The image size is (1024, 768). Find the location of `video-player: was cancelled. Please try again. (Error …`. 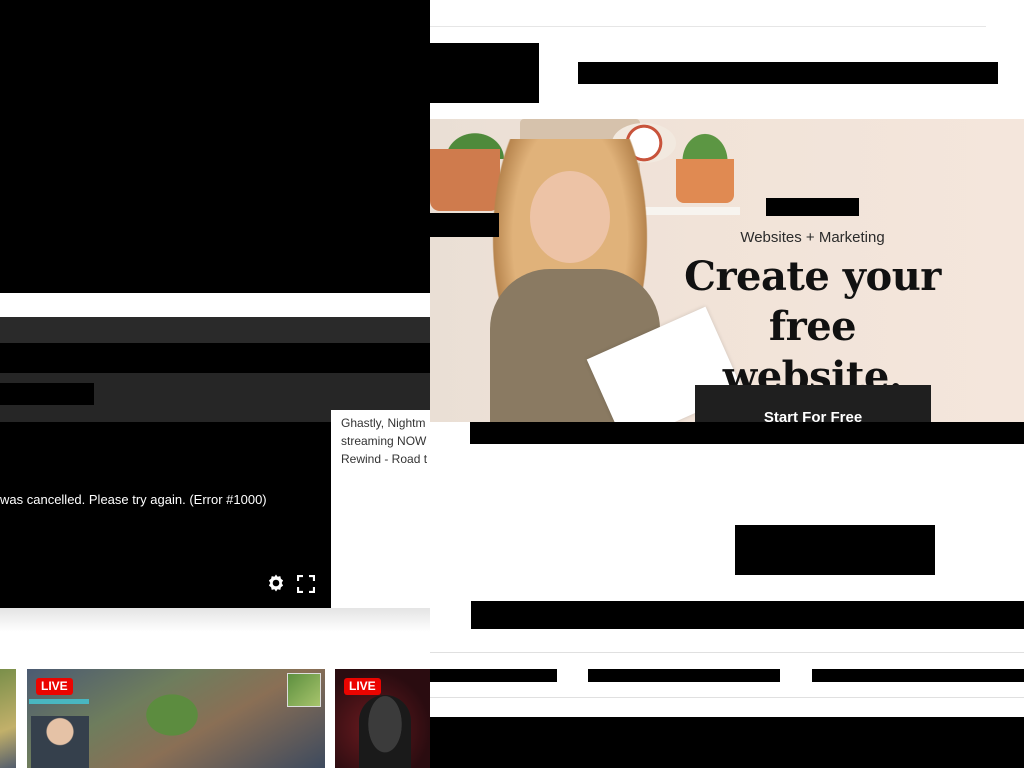

video-player: was cancelled. Please try again. (Error … is located at coordinates (165, 515).